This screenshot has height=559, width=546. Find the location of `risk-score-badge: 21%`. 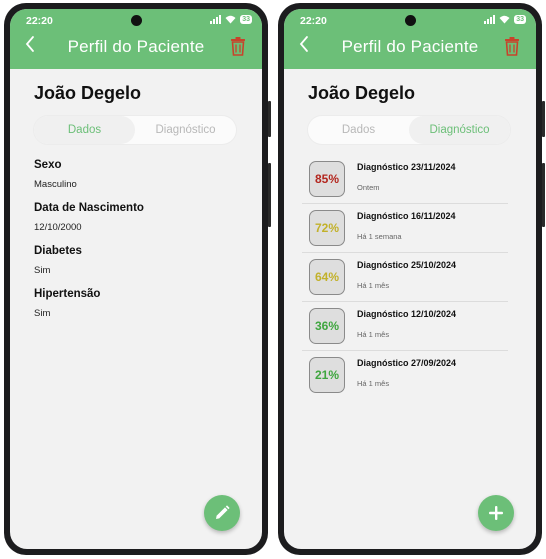

risk-score-badge: 21% is located at coordinates (327, 375).